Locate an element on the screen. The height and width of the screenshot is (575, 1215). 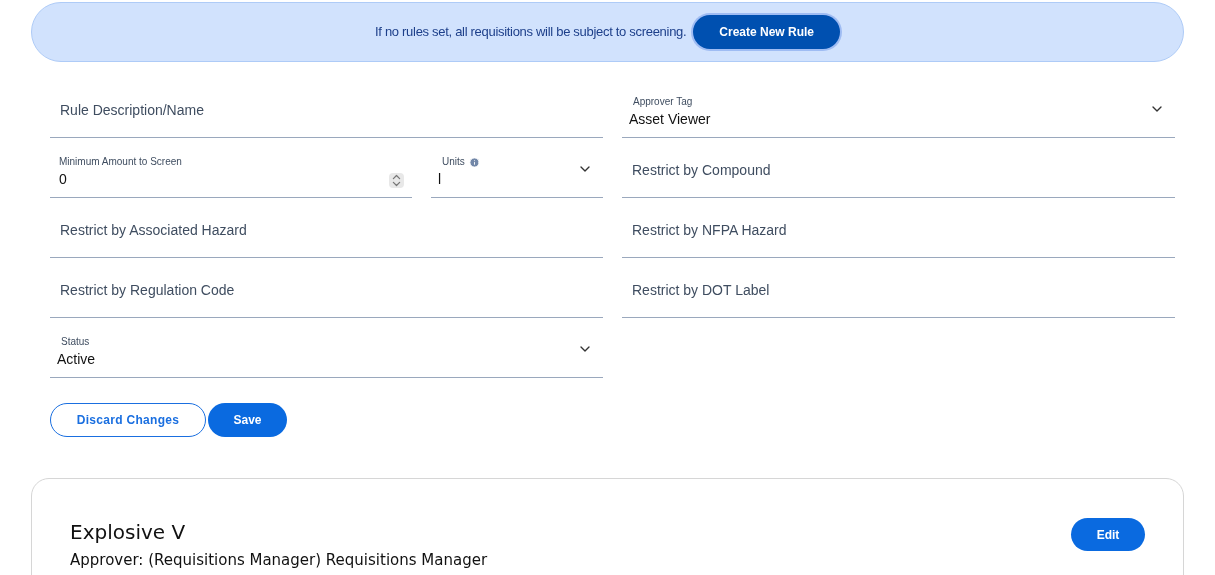
field-value: 0 is located at coordinates (63, 179).